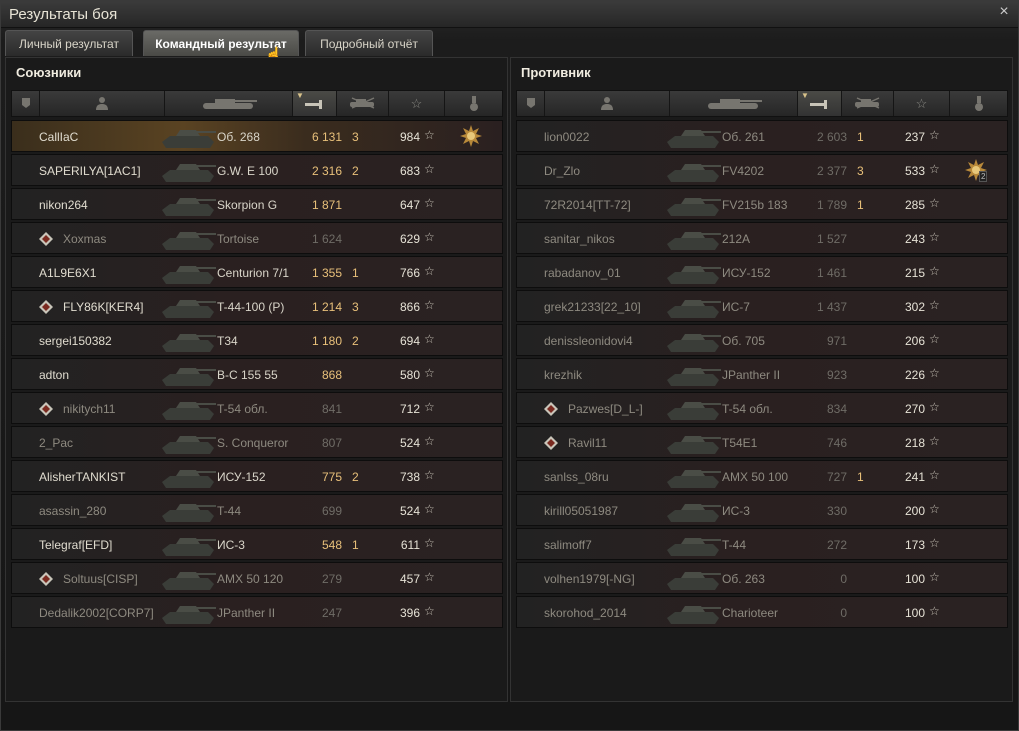  I want to click on player-row: volhen1979[-NG] Об. 263 0 100 ☆, so click(762, 578).